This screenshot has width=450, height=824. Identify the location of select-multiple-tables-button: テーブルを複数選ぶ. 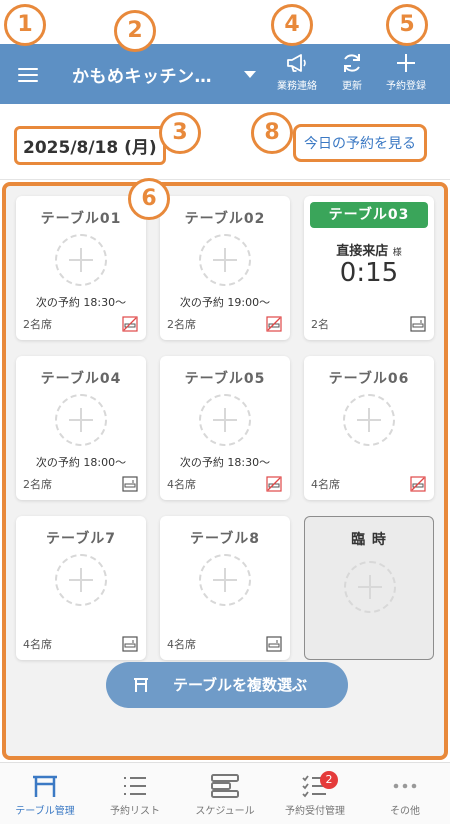
(227, 685).